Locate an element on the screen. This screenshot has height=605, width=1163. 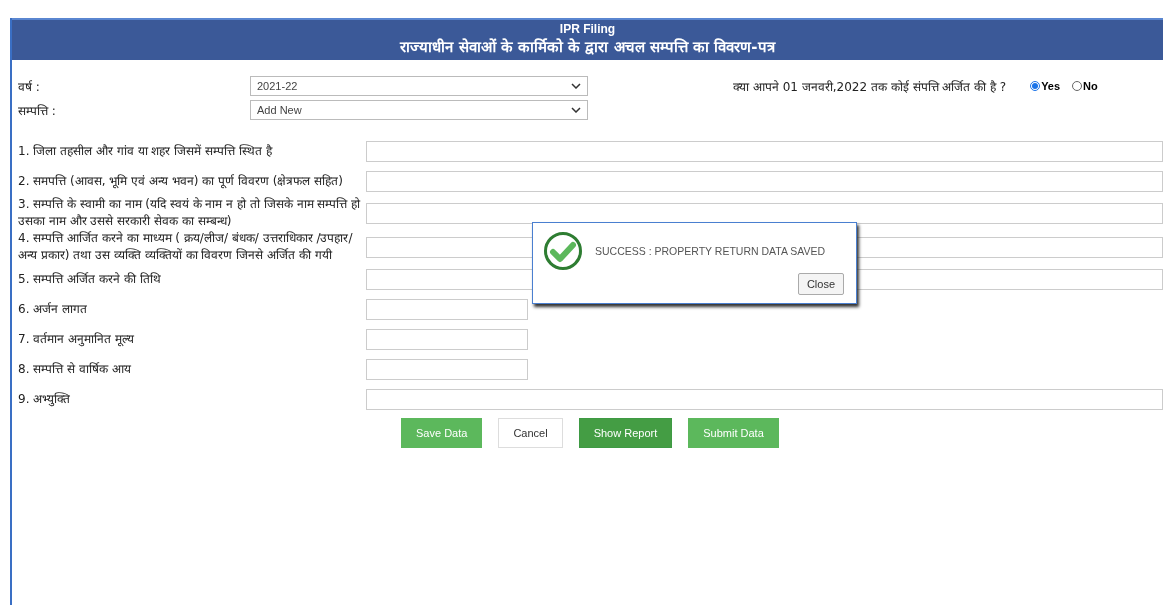
header-title: IPR Filing is located at coordinates (587, 29).